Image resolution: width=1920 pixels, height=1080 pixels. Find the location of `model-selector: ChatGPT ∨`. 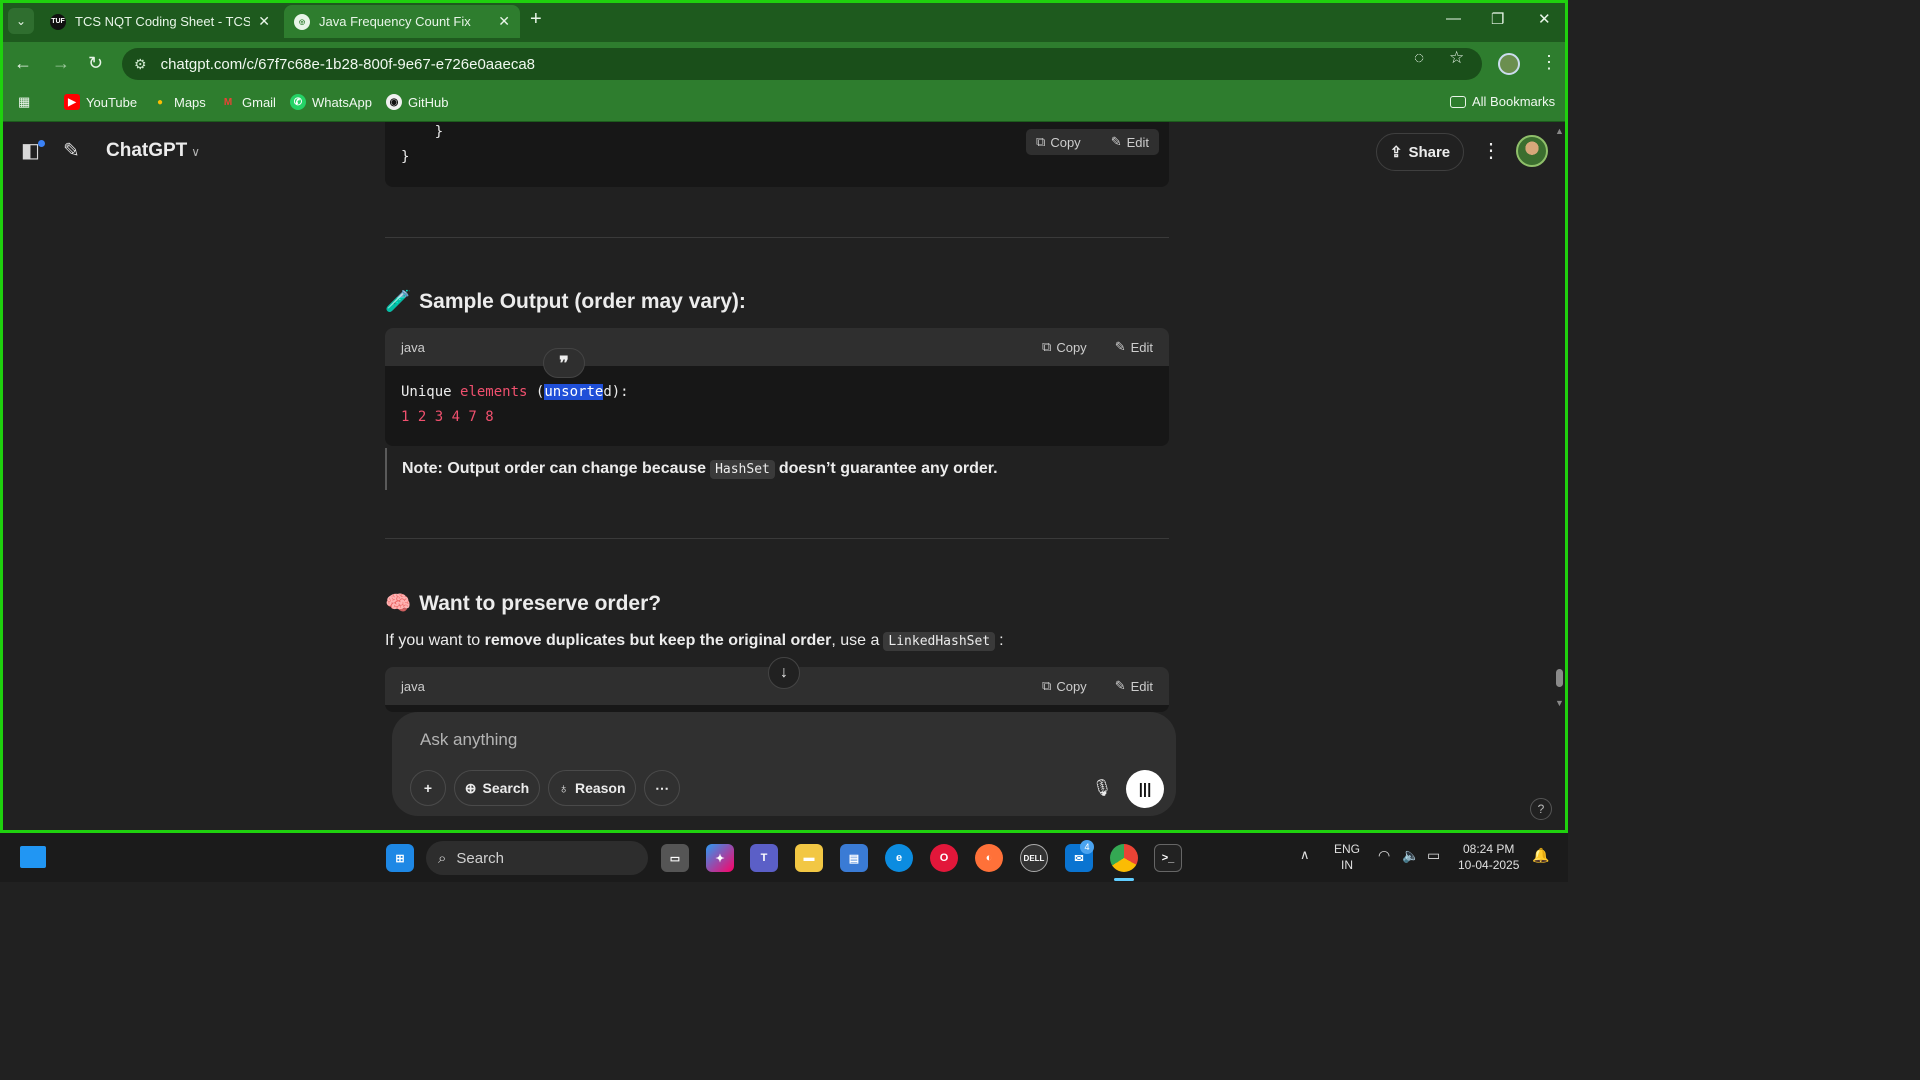

model-selector: ChatGPT ∨ is located at coordinates (153, 151).